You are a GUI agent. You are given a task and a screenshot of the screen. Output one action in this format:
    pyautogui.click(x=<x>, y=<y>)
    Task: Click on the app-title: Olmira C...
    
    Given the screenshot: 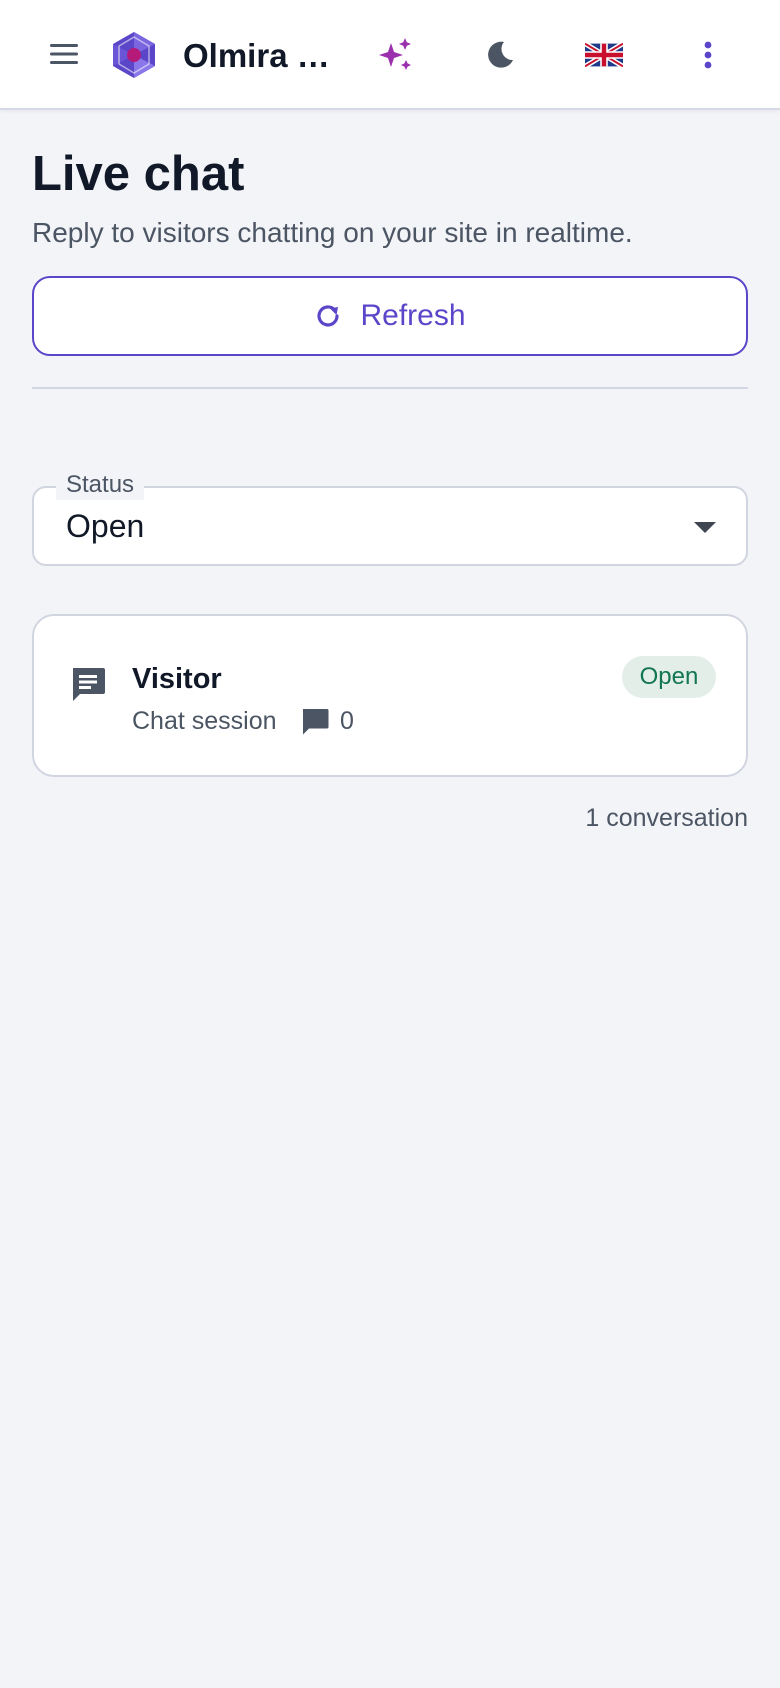 What is the action you would take?
    pyautogui.click(x=263, y=55)
    